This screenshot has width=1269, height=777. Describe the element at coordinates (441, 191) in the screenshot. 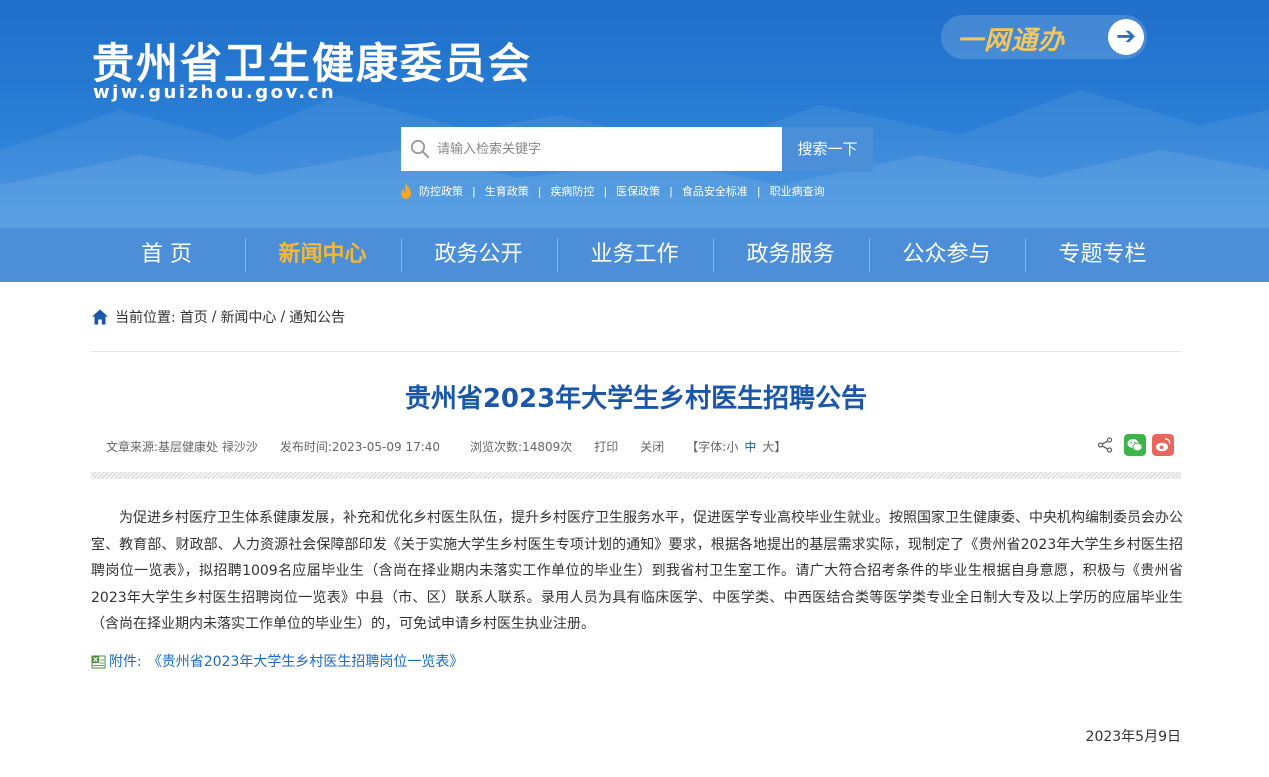

I see `hot-link-prevention-policy: 防控政策` at that location.